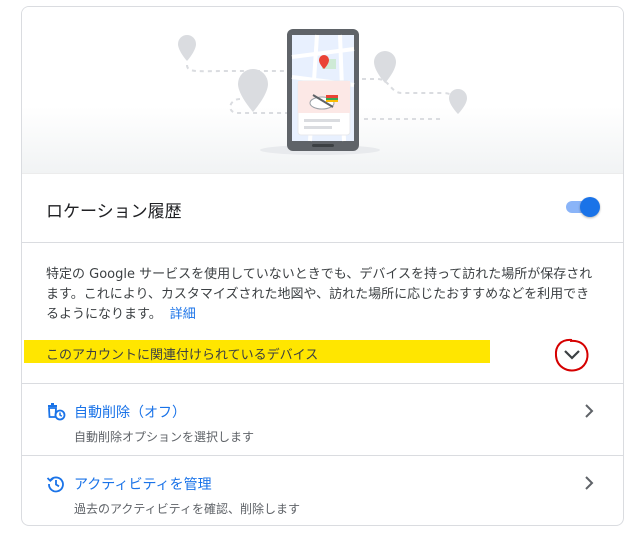 This screenshot has width=640, height=540. What do you see at coordinates (164, 437) in the screenshot?
I see `auto-delete-subtitle: 自動削除オプションを選択します` at bounding box center [164, 437].